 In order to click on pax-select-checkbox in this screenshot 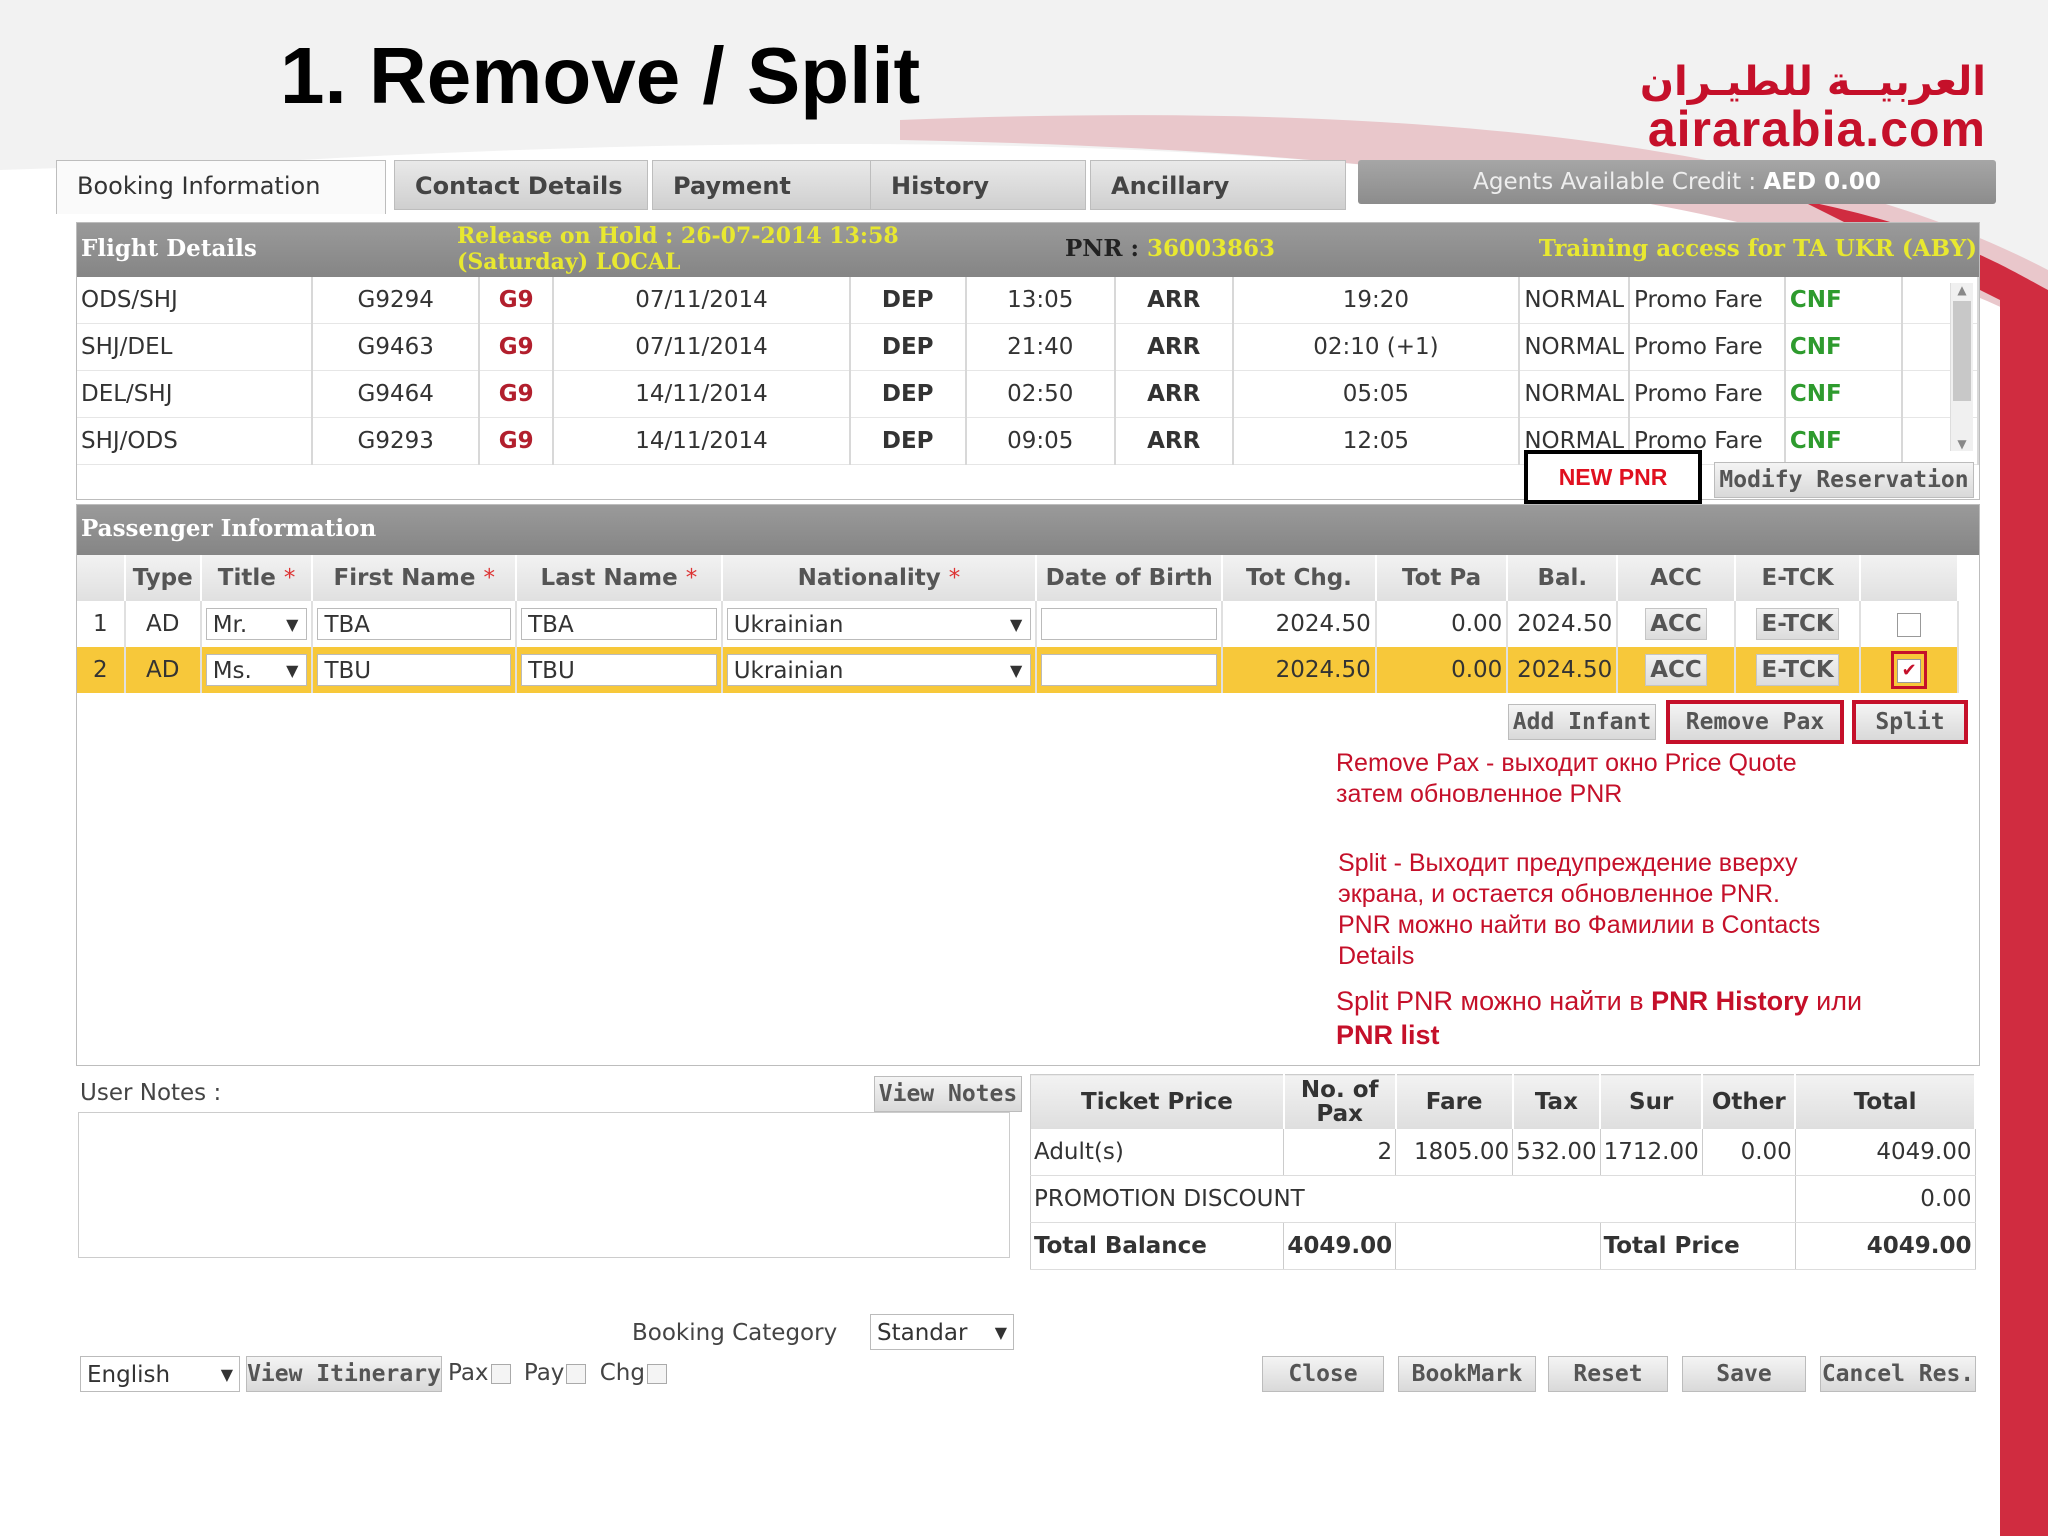, I will do `click(1909, 624)`.